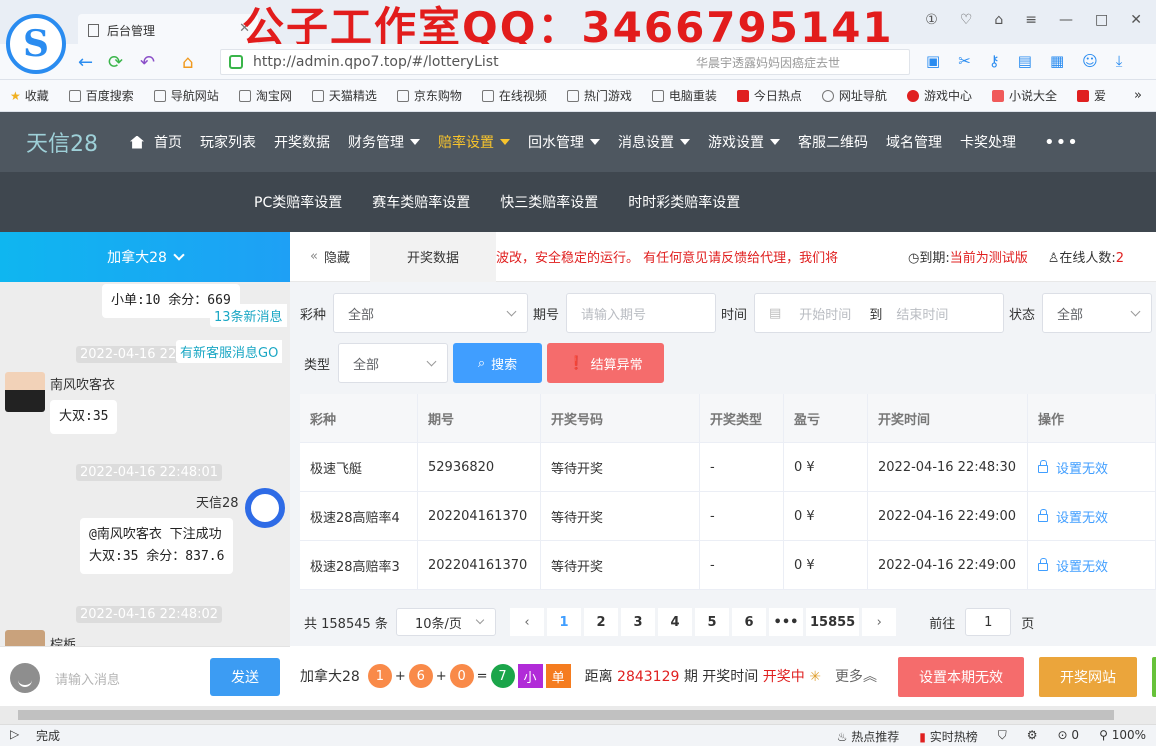  I want to click on home-page-icon: ⌂, so click(187, 62).